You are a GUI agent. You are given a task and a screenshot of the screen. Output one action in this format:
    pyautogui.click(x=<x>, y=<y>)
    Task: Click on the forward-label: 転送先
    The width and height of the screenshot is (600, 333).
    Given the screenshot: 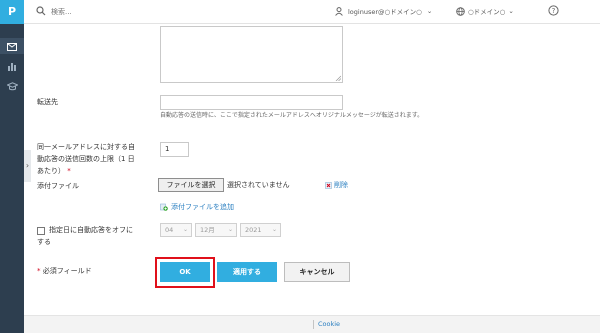 What is the action you would take?
    pyautogui.click(x=47, y=102)
    